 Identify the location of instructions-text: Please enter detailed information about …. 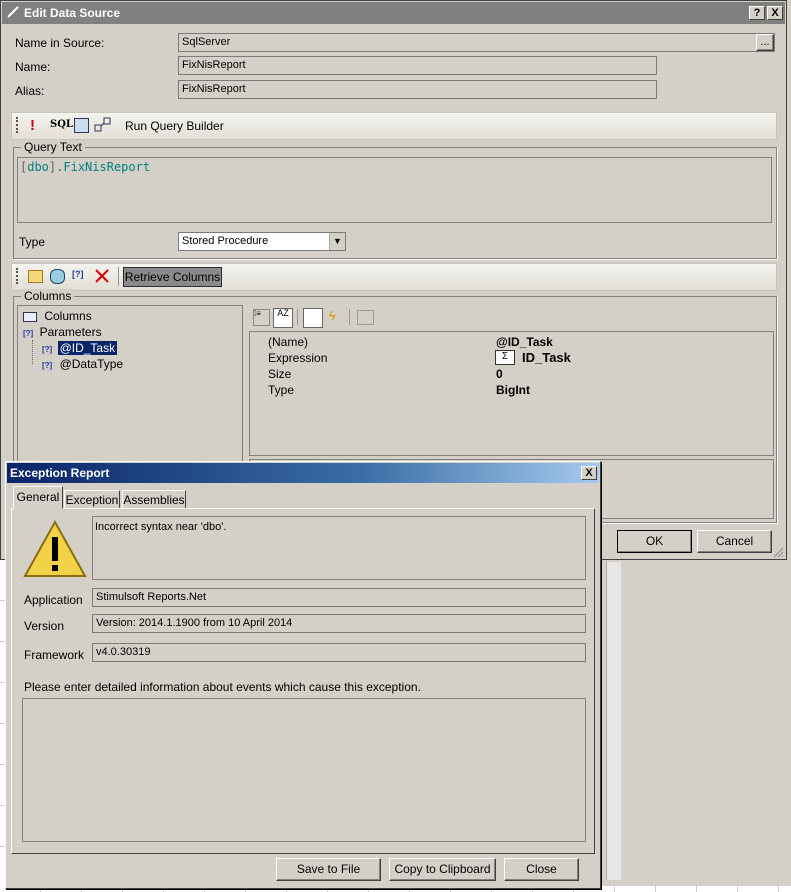
(222, 687).